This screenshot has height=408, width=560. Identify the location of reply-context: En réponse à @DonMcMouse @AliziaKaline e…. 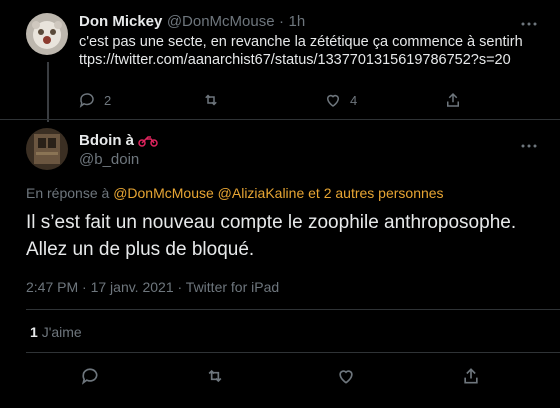
(235, 193).